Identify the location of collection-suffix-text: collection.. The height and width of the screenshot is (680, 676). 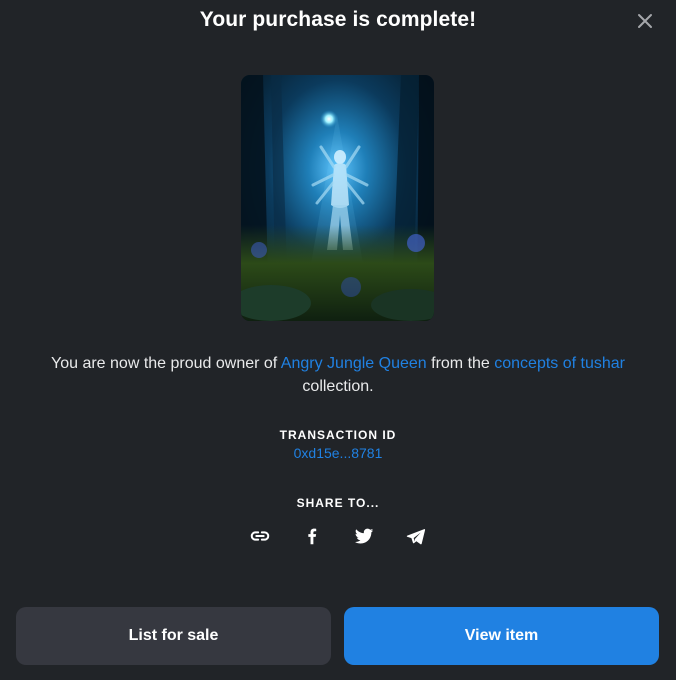
(338, 386).